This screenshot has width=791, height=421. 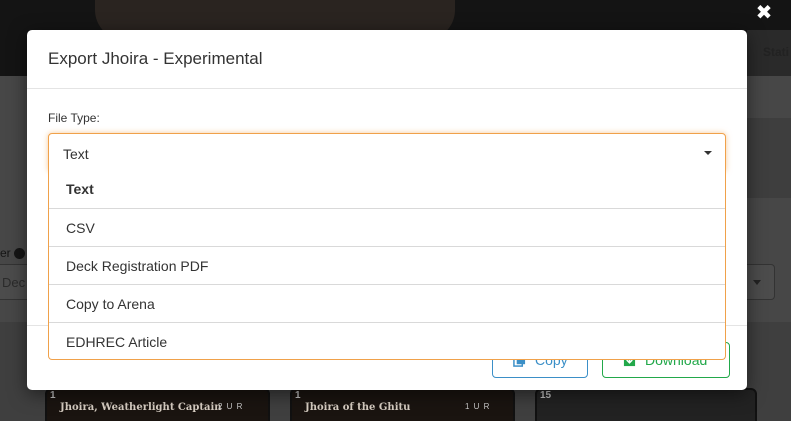 I want to click on dropdown-option-label: Text, so click(x=80, y=189).